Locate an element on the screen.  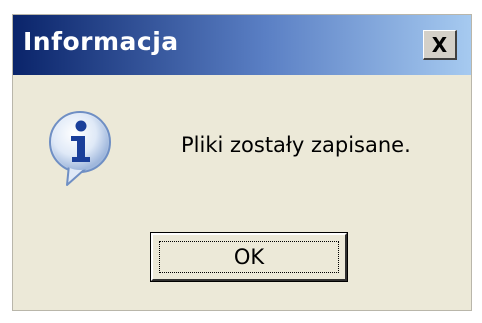
ok-button: OK is located at coordinates (249, 257).